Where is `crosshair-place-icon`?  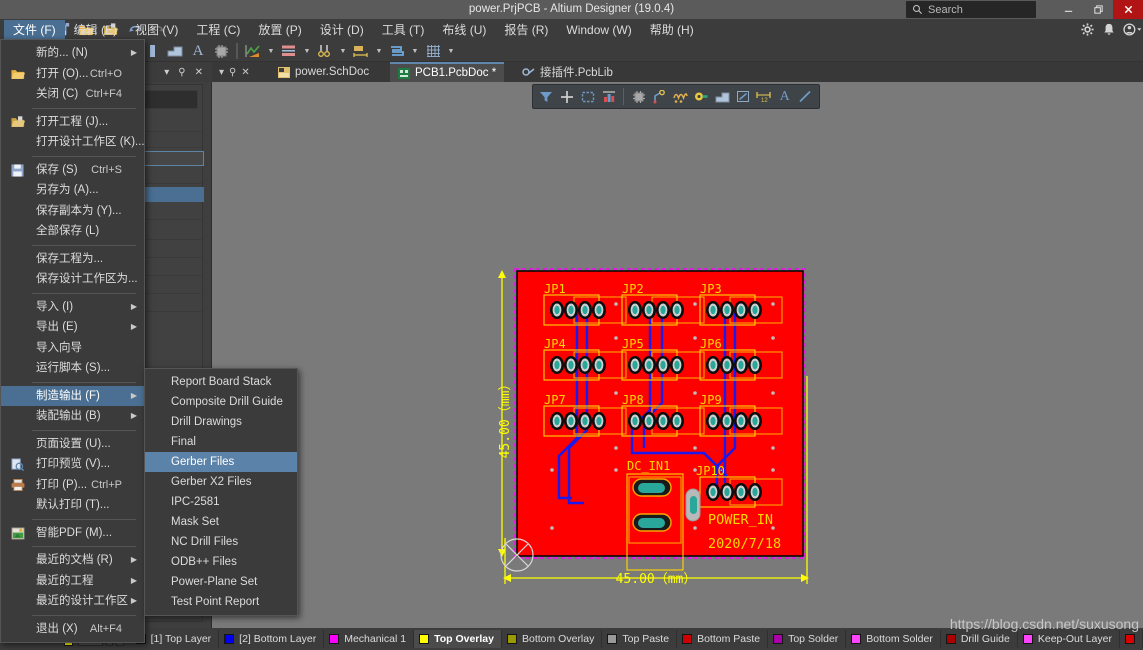 crosshair-place-icon is located at coordinates (567, 96).